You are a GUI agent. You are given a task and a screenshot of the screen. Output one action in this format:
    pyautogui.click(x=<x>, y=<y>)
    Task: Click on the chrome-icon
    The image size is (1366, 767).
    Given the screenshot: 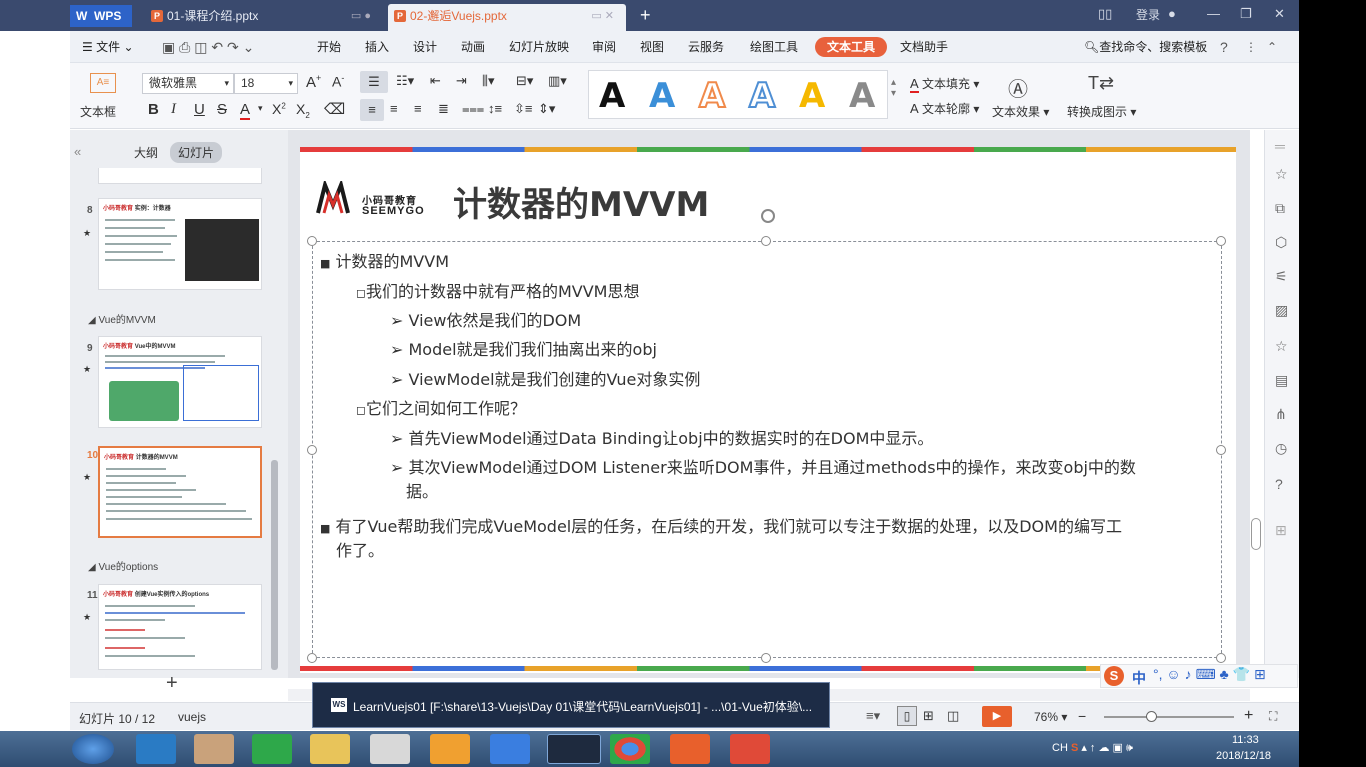 What is the action you would take?
    pyautogui.click(x=630, y=749)
    